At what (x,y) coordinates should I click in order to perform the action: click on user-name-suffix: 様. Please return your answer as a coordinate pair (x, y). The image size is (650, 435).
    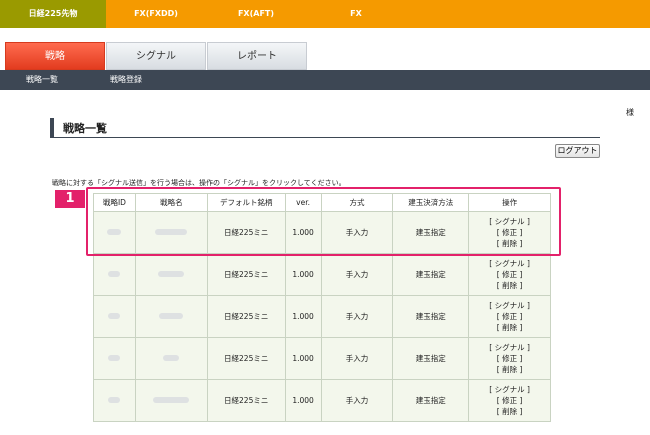
    Looking at the image, I should click on (630, 112).